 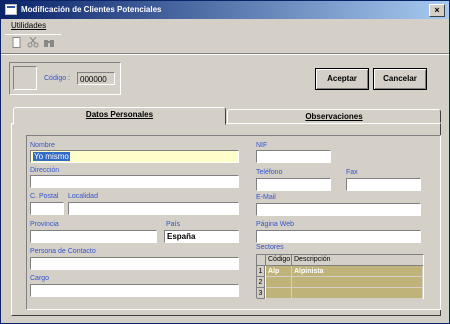 I want to click on cancel-button: Cancelar, so click(x=400, y=79).